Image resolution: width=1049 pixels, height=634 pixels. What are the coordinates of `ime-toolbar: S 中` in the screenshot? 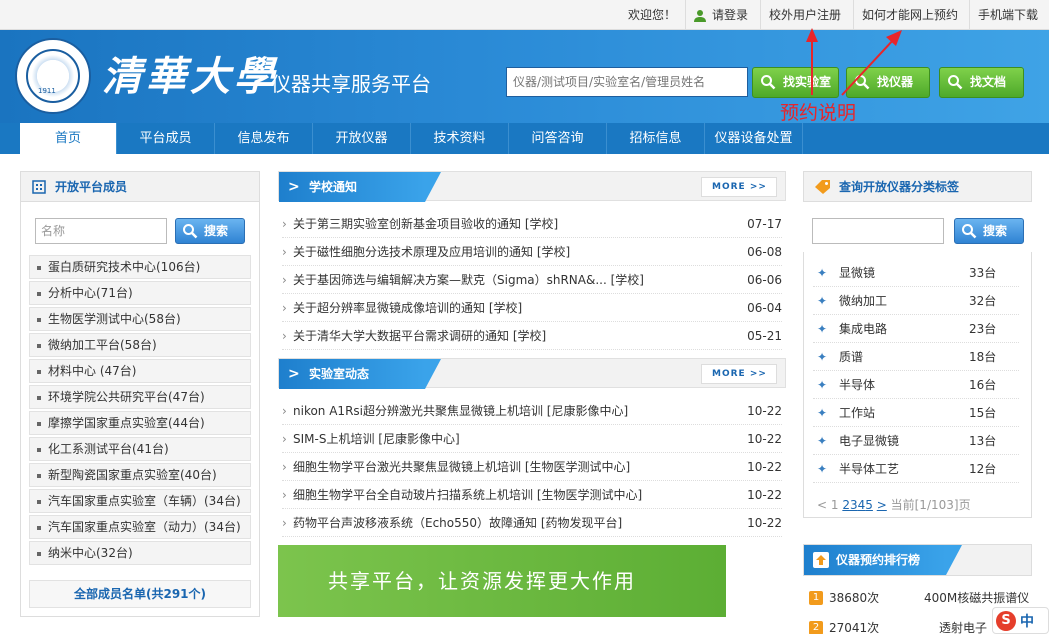 It's located at (1020, 620).